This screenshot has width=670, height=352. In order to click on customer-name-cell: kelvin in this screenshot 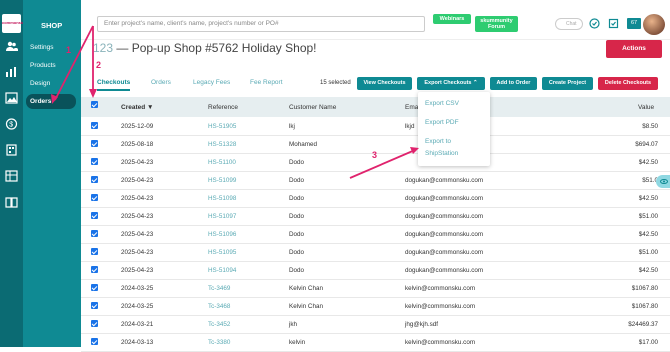, I will do `click(297, 342)`.